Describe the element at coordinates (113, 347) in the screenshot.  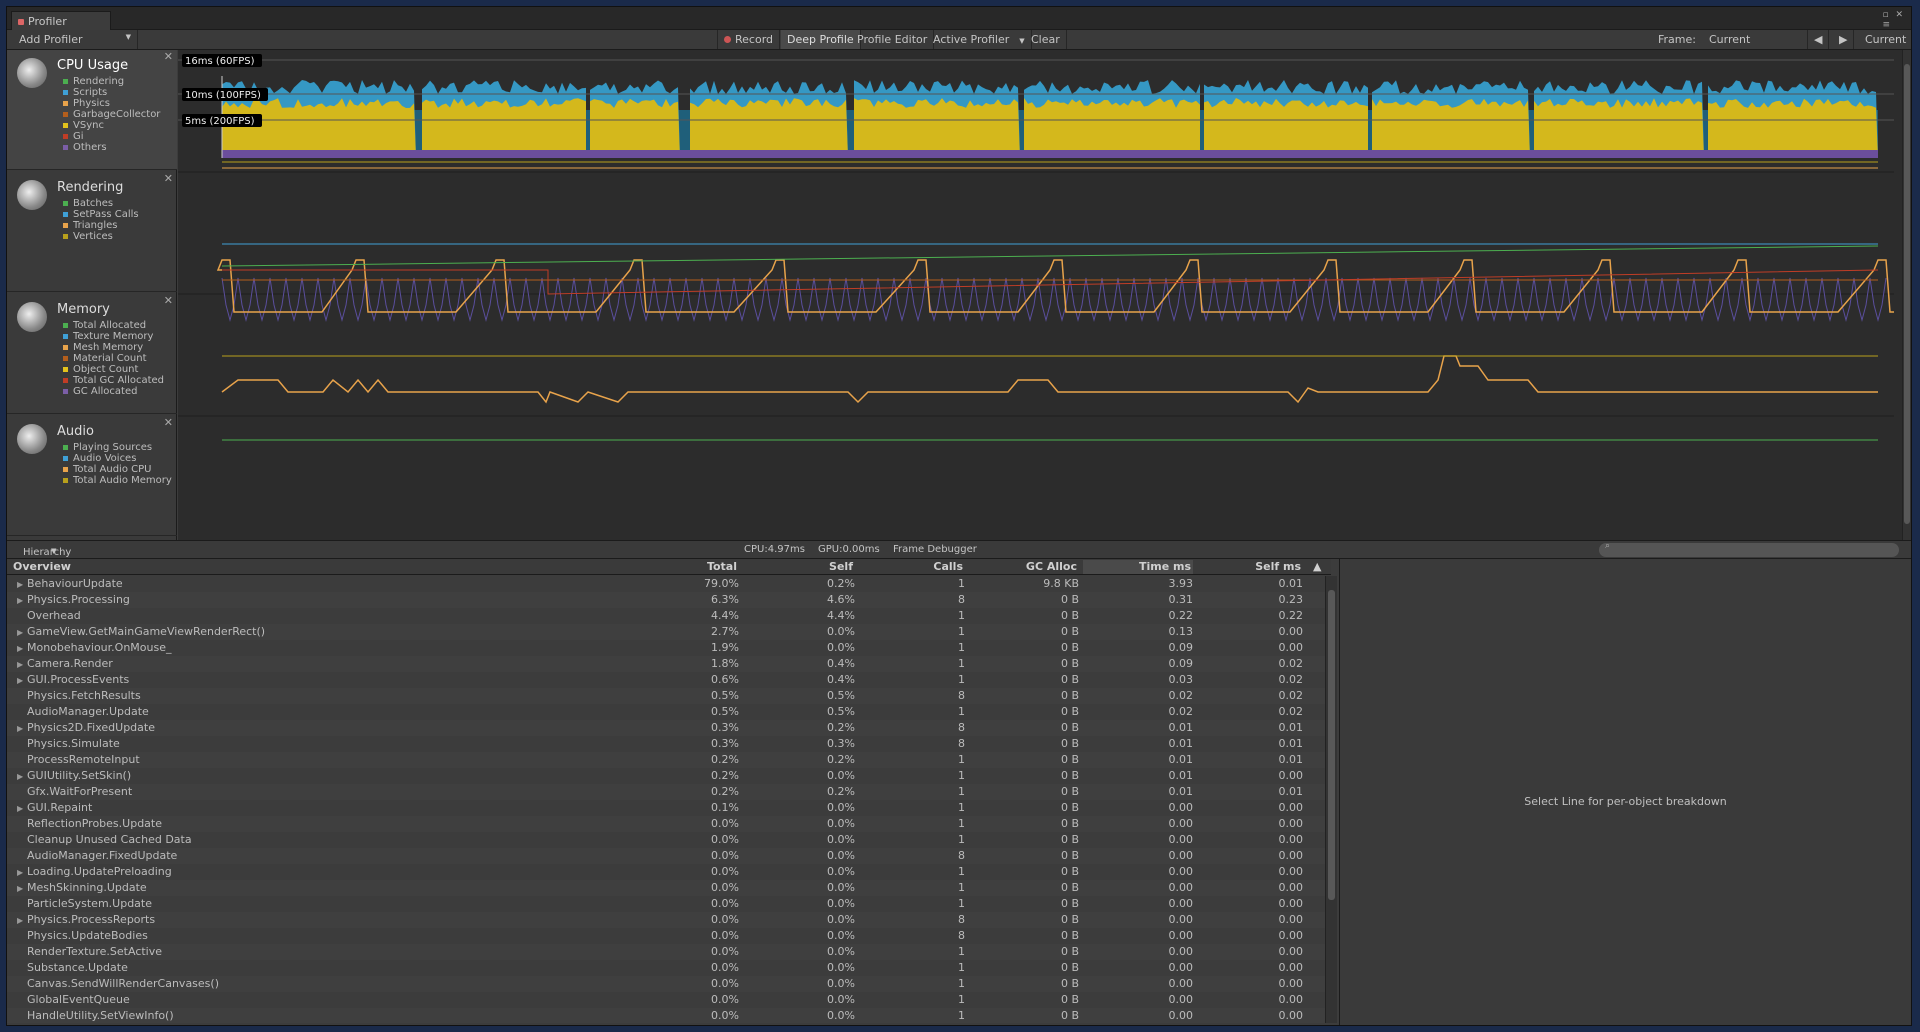
I see `legend-item: Mesh Memory` at that location.